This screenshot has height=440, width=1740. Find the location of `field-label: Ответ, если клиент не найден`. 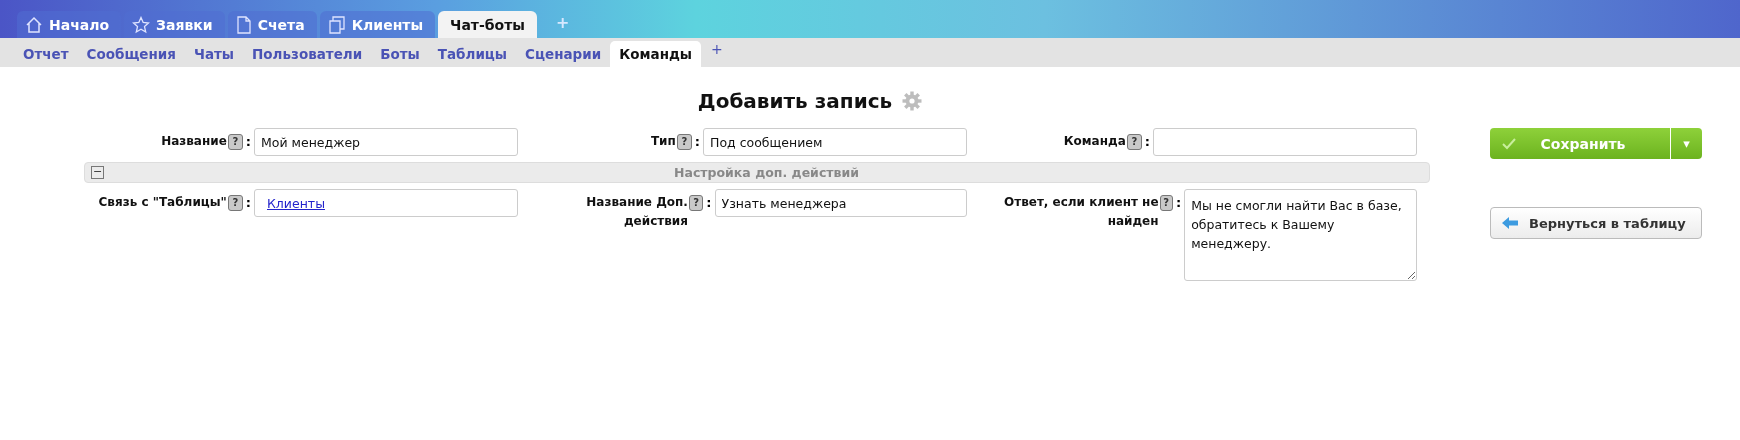

field-label: Ответ, если клиент не найден is located at coordinates (1081, 212).